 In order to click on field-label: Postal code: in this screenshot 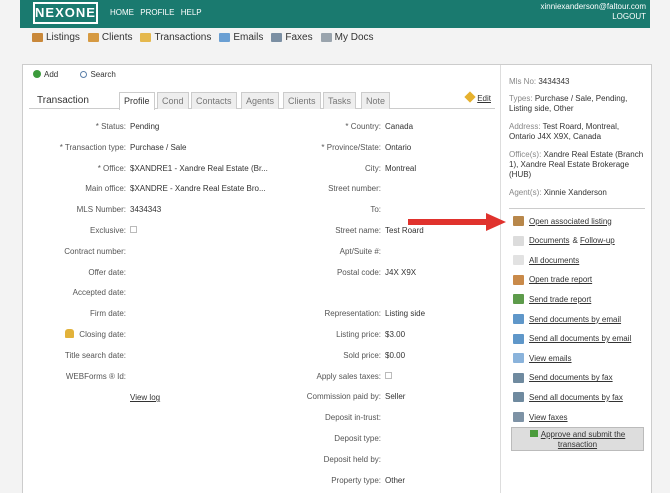, I will do `click(358, 272)`.